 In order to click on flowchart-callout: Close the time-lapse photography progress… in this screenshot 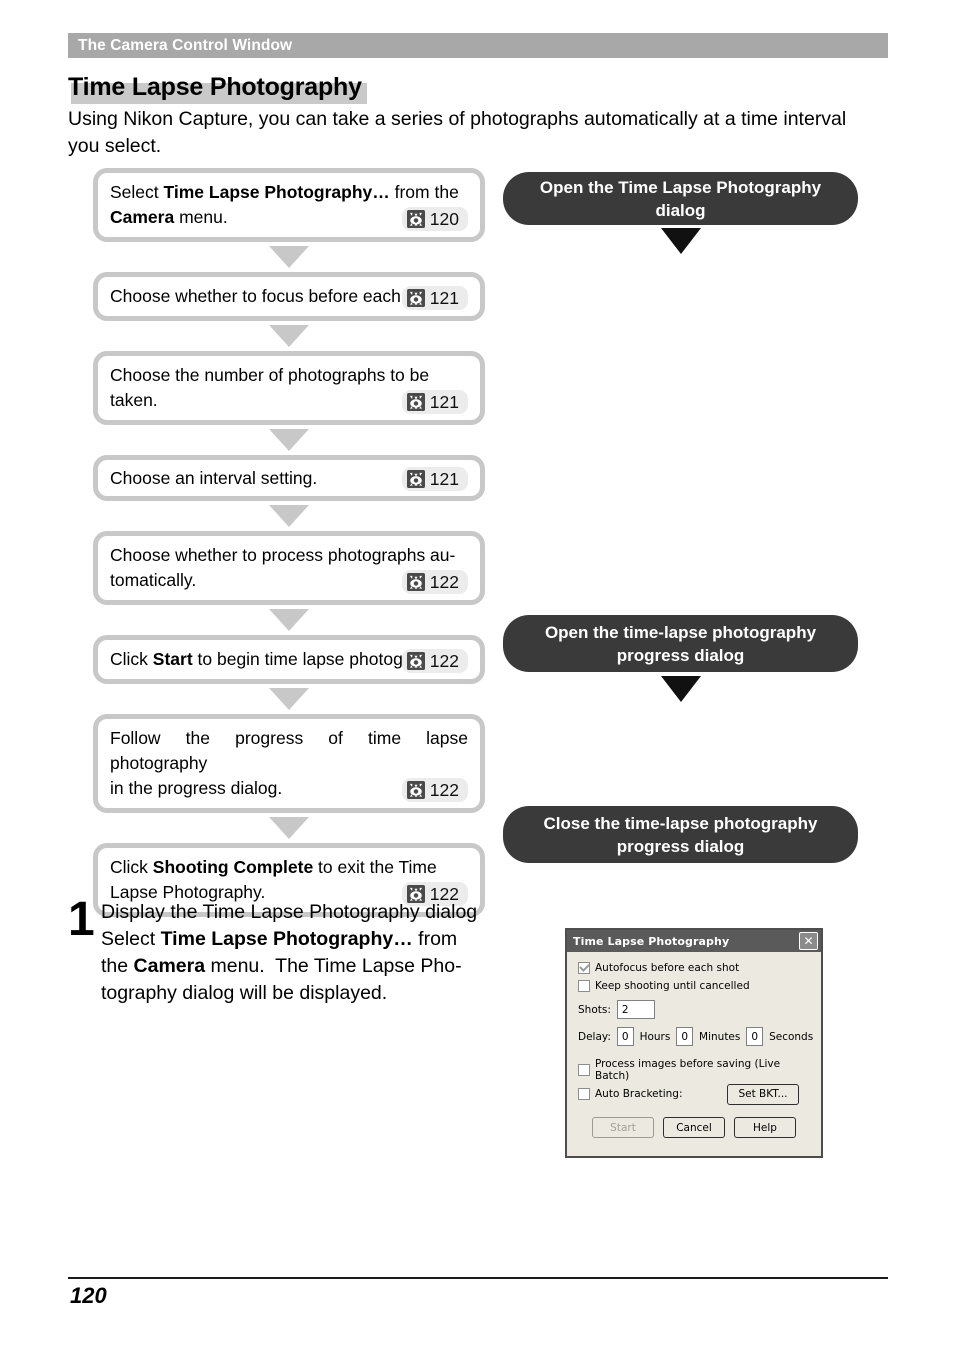, I will do `click(680, 834)`.